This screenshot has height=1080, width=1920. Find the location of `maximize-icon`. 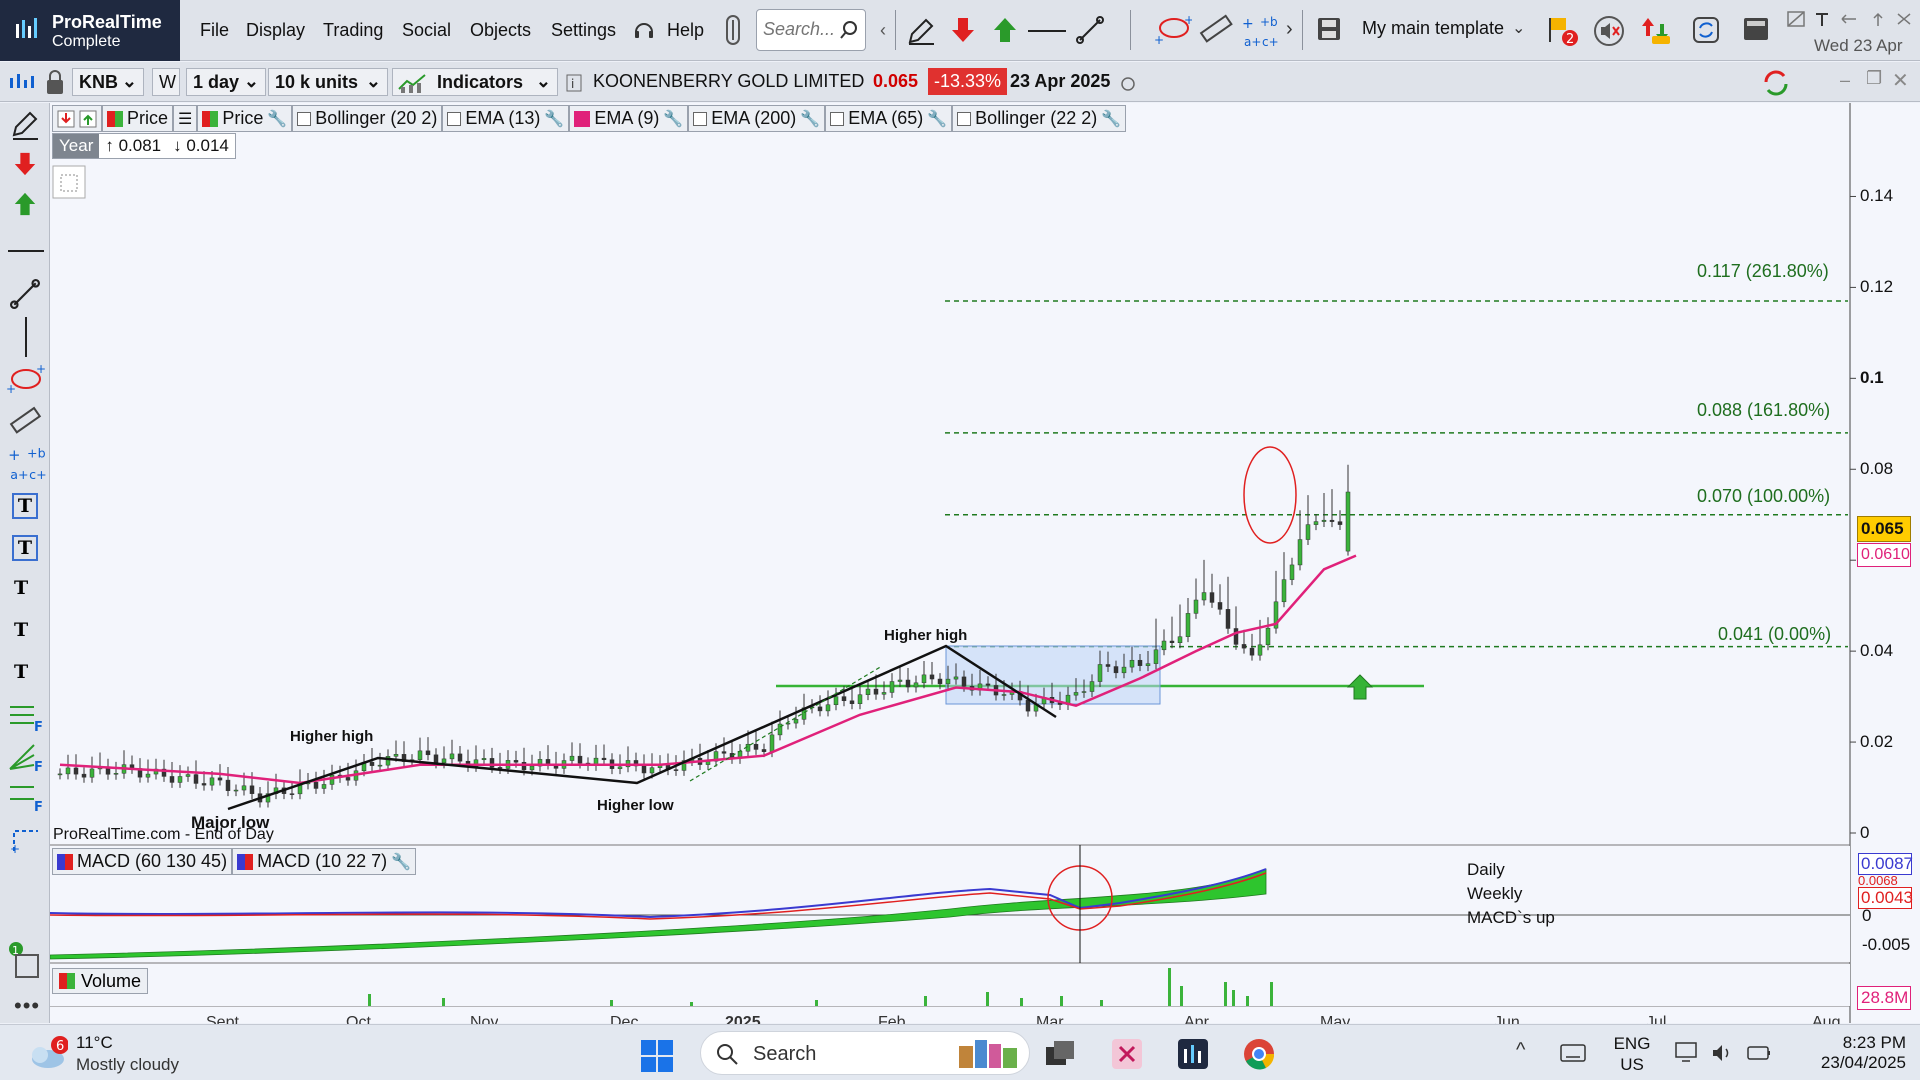

maximize-icon is located at coordinates (1878, 19).